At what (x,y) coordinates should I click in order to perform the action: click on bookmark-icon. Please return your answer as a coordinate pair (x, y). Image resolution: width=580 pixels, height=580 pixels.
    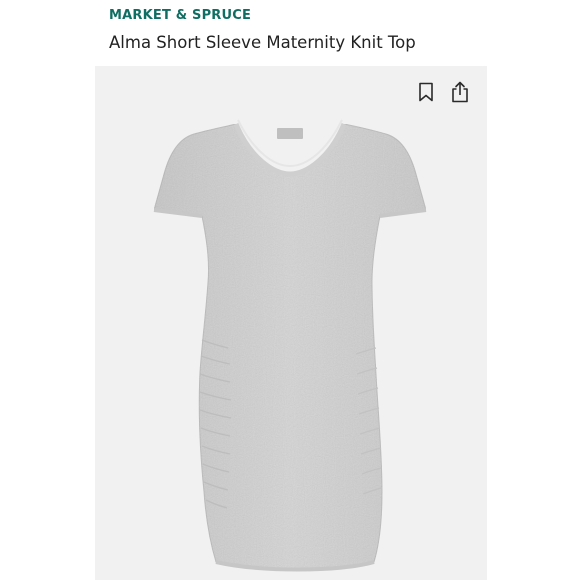
    Looking at the image, I should click on (426, 92).